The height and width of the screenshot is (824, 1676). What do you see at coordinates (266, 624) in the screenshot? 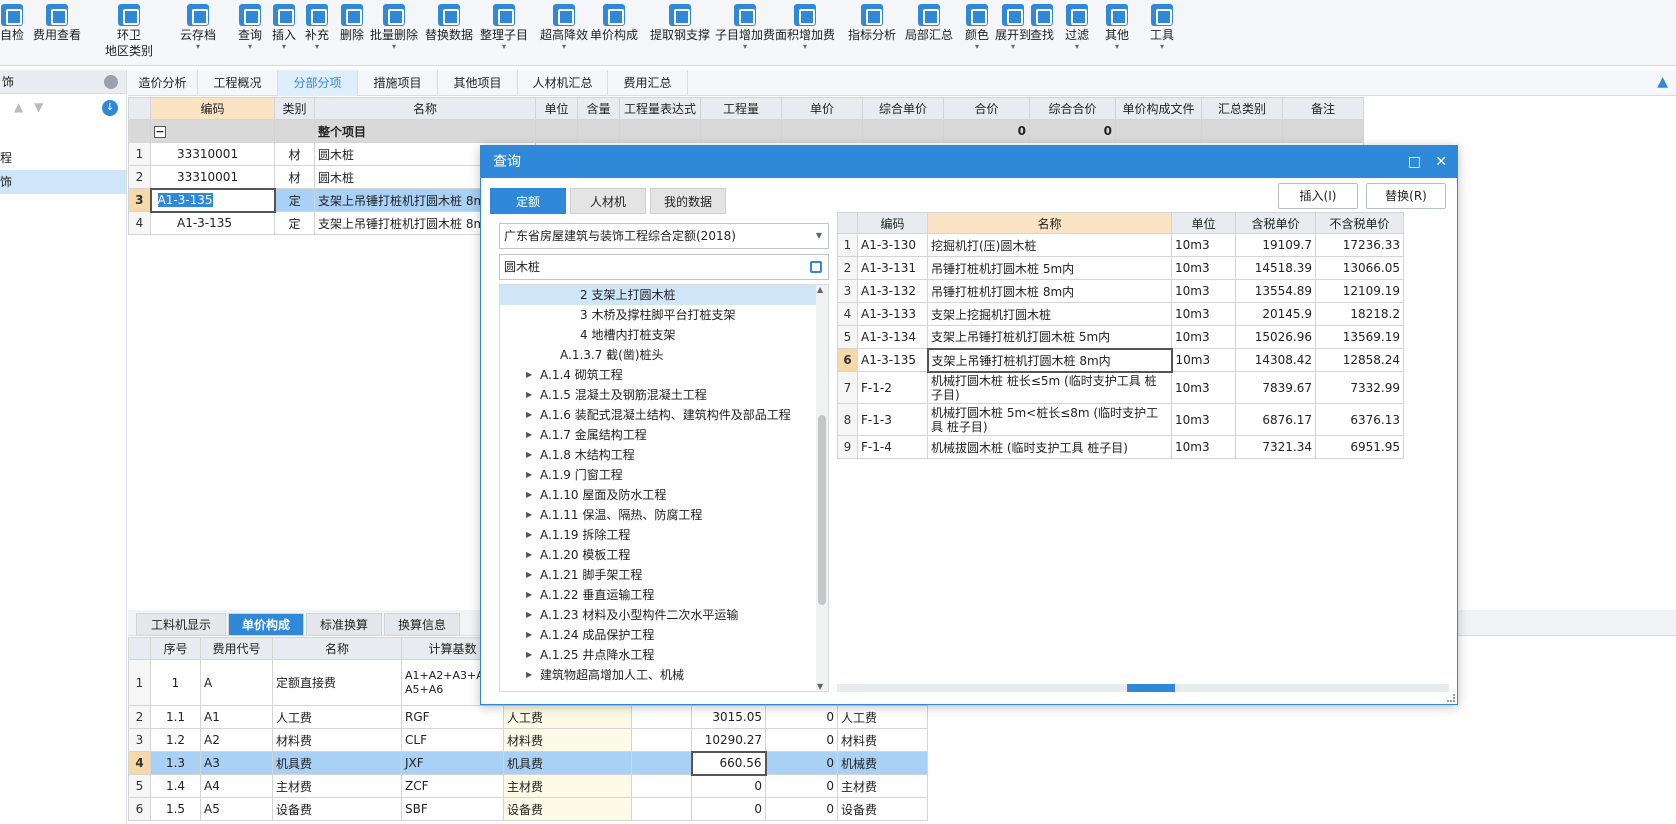
I see `tab-unit-price-composition: 单价构成` at bounding box center [266, 624].